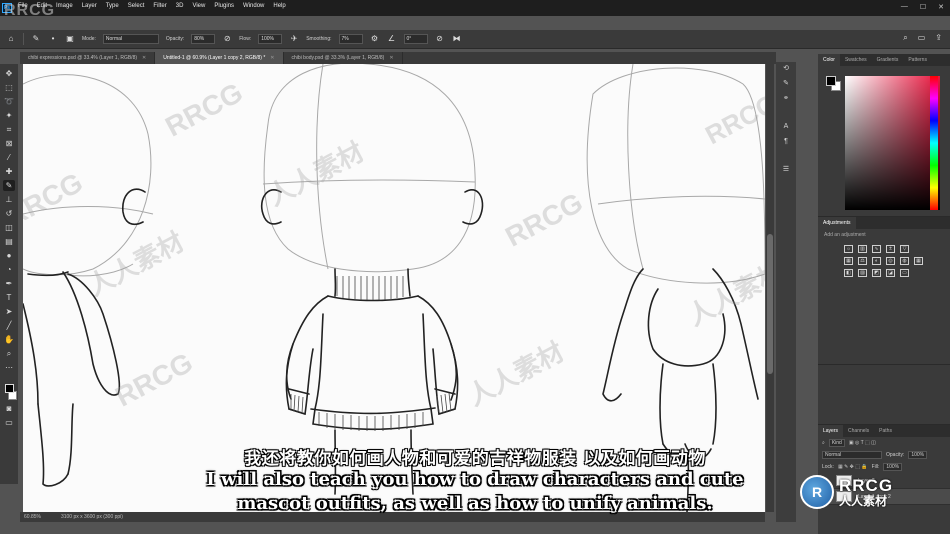 This screenshot has height=534, width=950. I want to click on brushes-icon: ✎, so click(786, 84).